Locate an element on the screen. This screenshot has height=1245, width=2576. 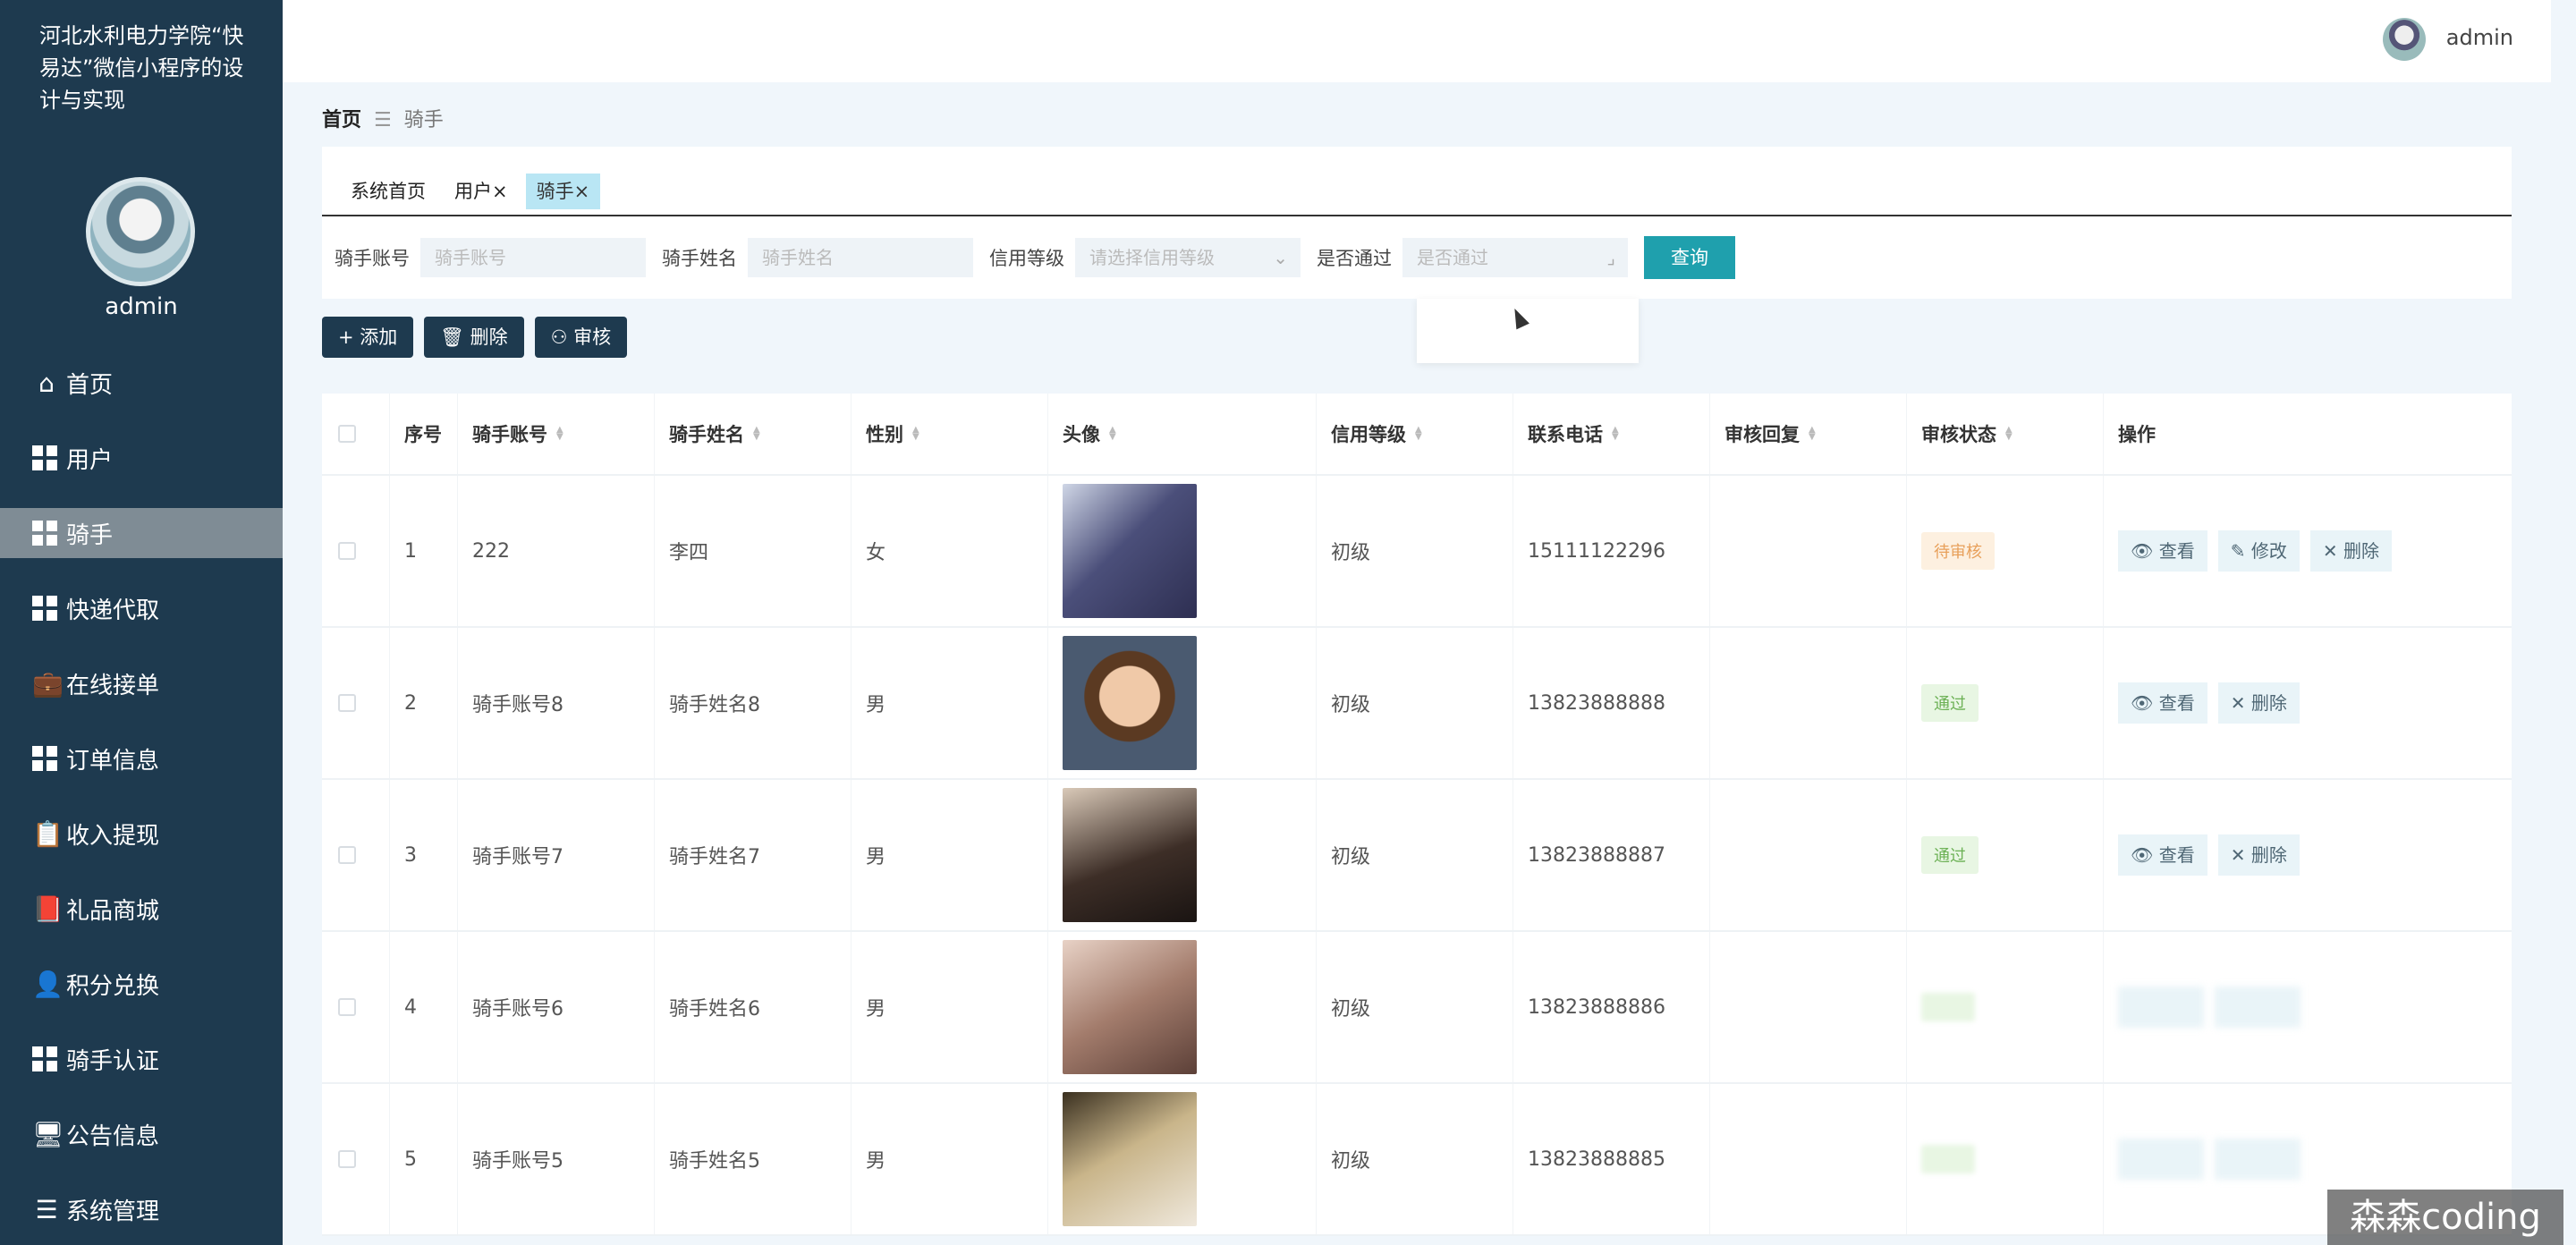
tab-home: 系统首页 is located at coordinates (388, 191).